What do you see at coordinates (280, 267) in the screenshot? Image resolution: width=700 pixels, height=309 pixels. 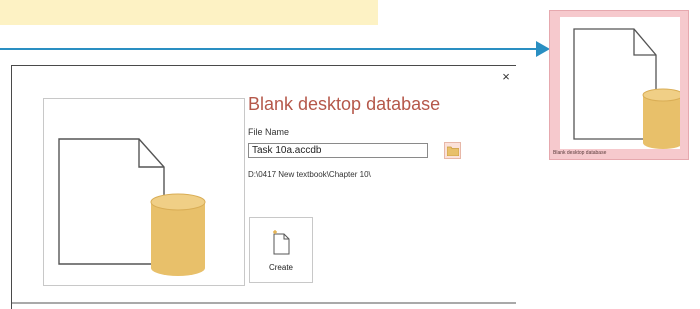 I see `create-label: Create` at bounding box center [280, 267].